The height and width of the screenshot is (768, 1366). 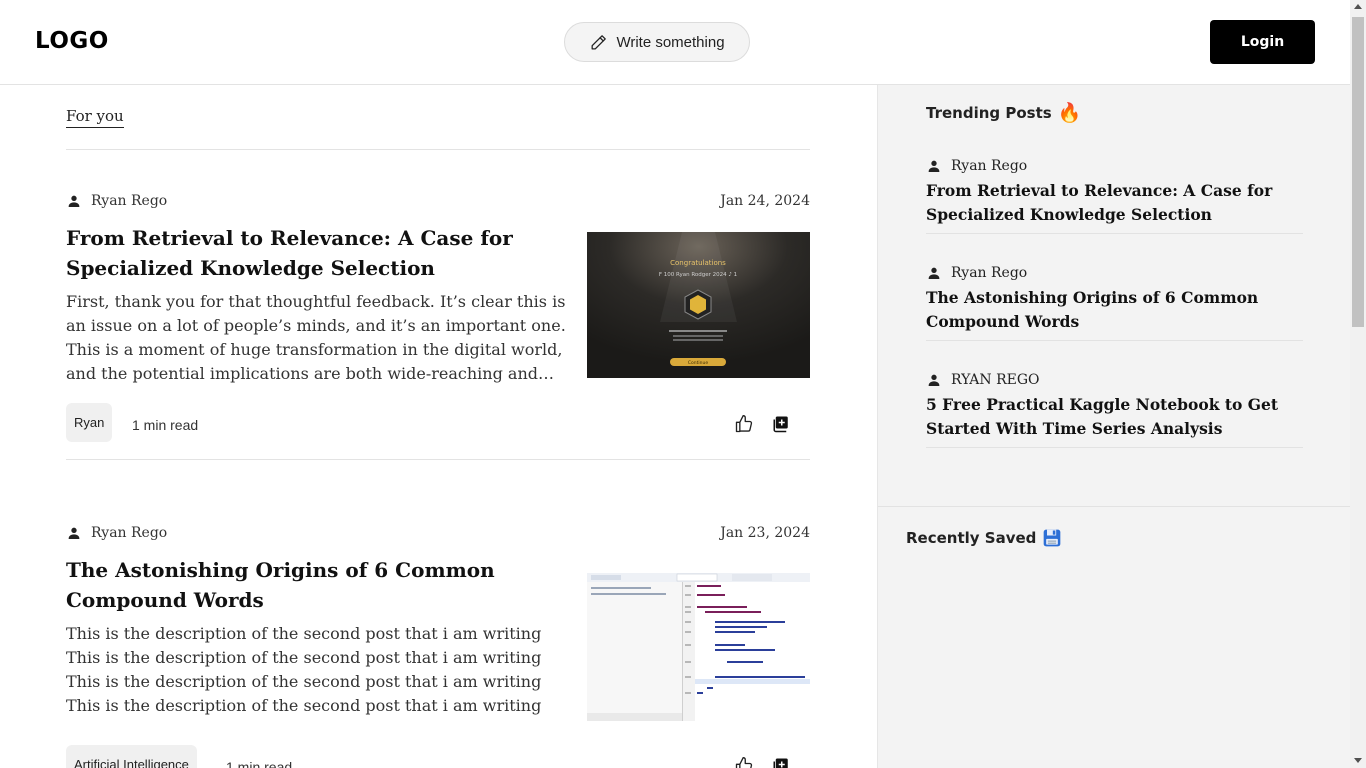 I want to click on trending-author-name: RYAN REGO, so click(x=995, y=380).